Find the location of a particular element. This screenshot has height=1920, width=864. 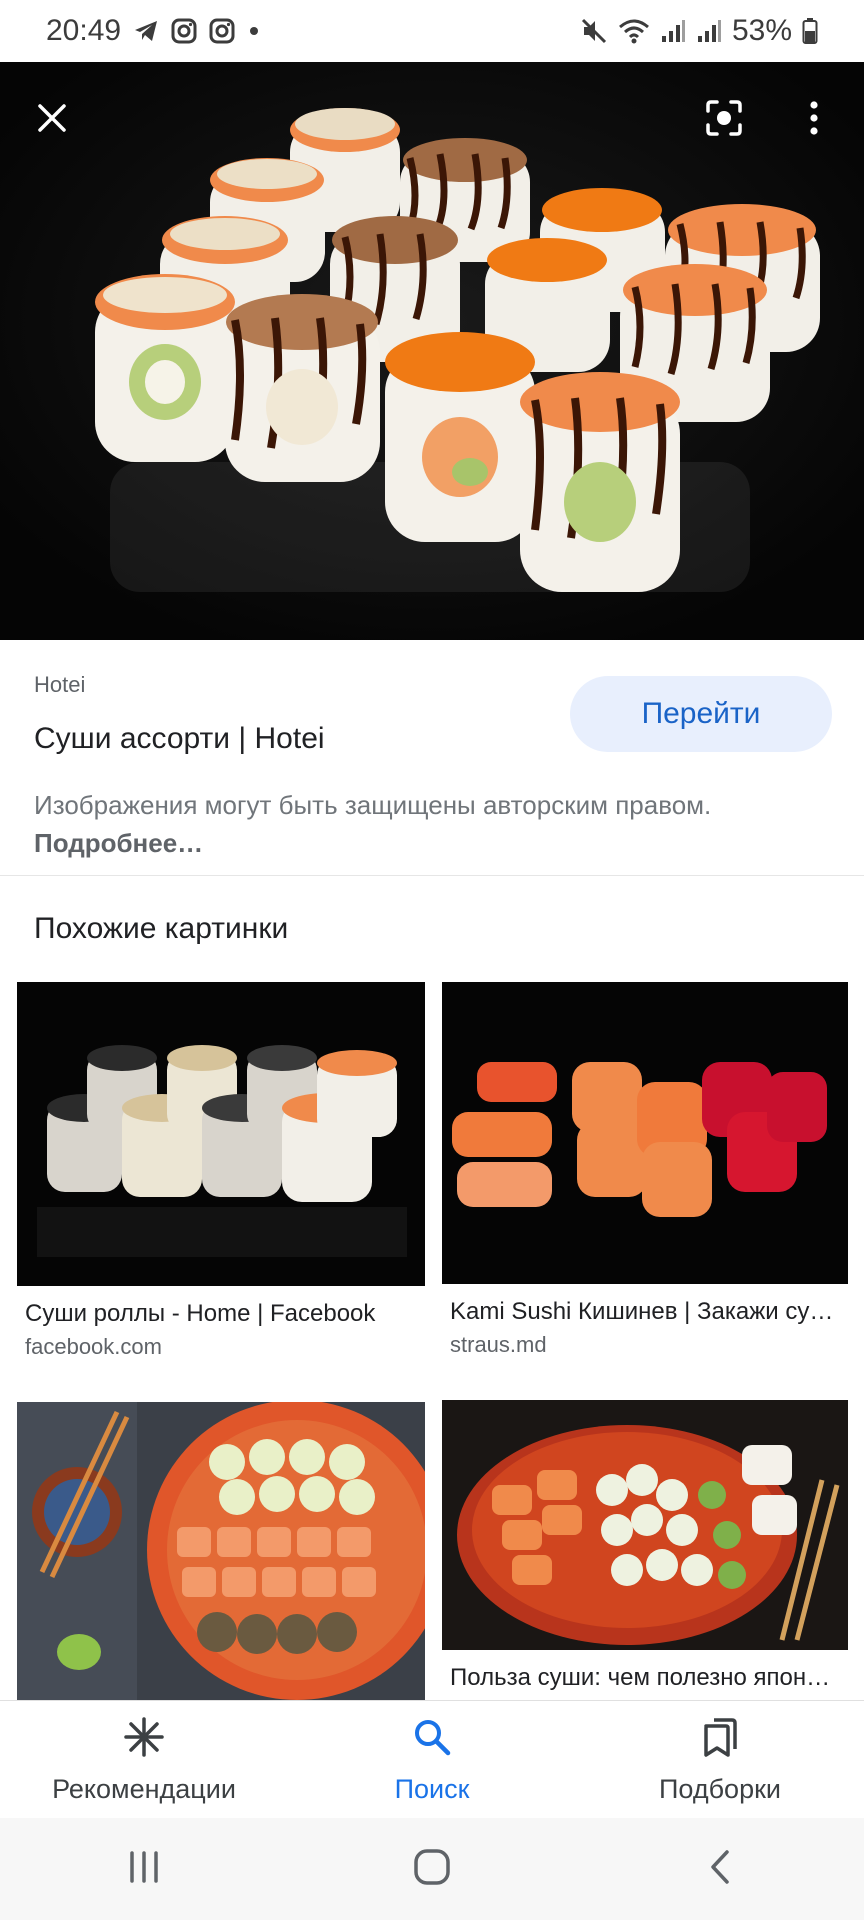

nav-label: Подборки is located at coordinates (720, 1788).